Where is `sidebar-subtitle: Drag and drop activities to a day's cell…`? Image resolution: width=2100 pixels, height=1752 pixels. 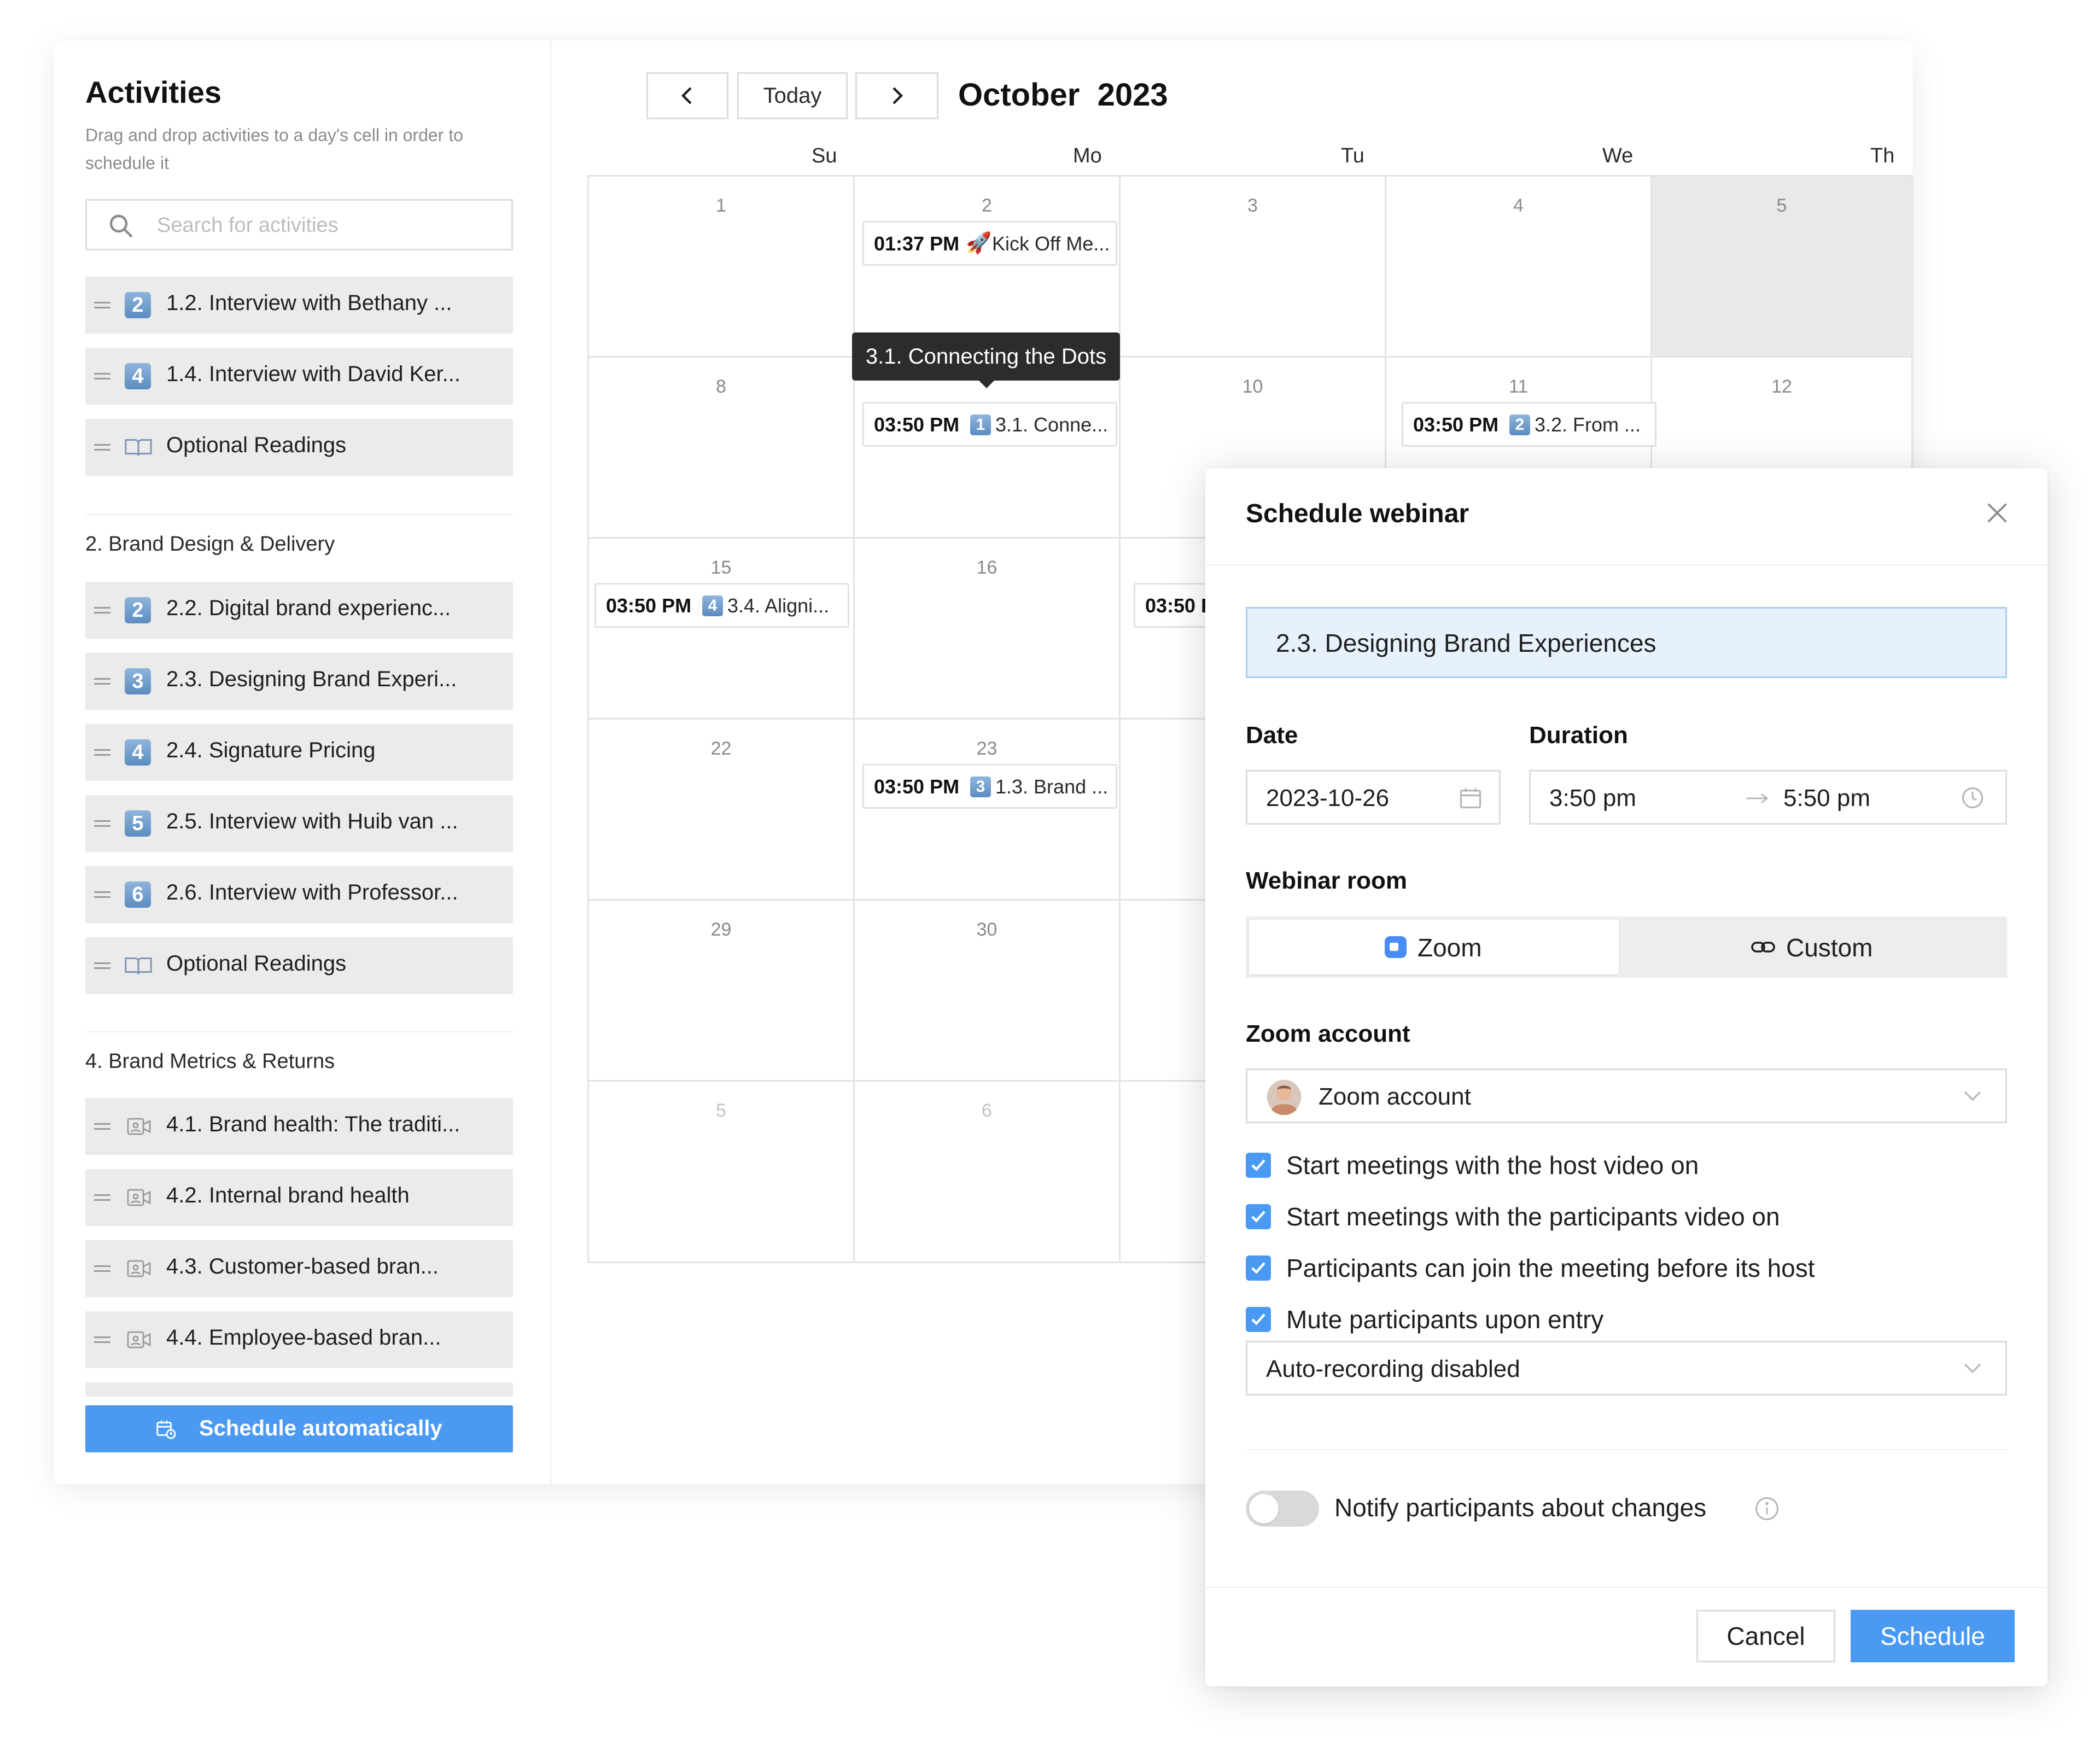 sidebar-subtitle: Drag and drop activities to a day's cell… is located at coordinates (274, 149).